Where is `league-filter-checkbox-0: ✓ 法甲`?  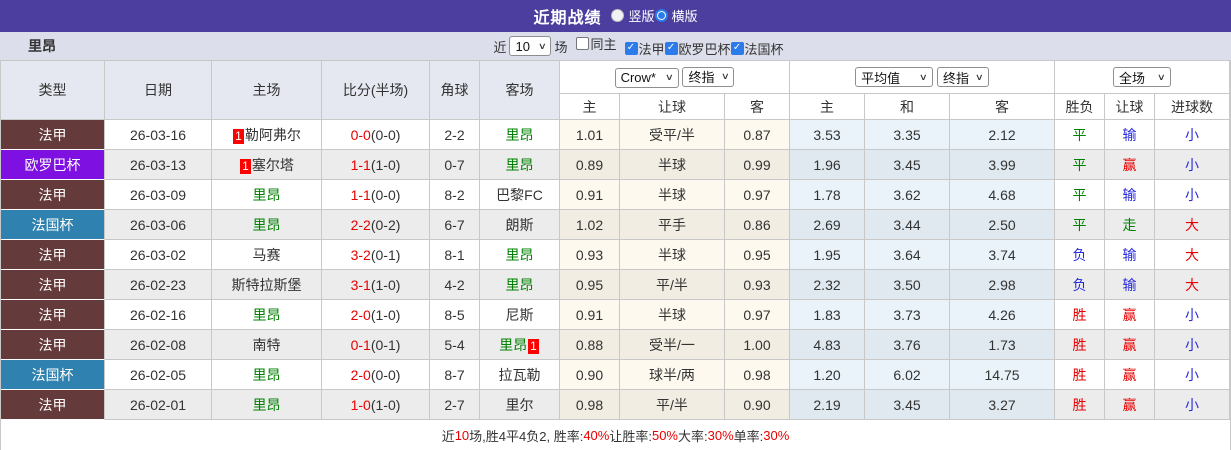
league-filter-checkbox-0: ✓ 法甲 is located at coordinates (644, 48).